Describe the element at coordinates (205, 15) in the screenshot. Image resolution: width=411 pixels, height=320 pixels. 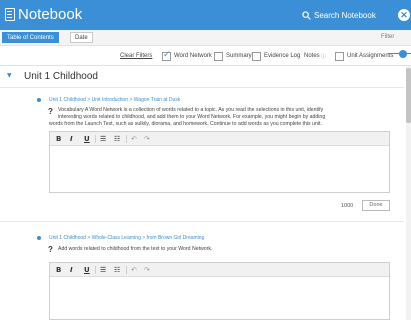
I see `app-header: Notebook Search Notebook ✕` at that location.